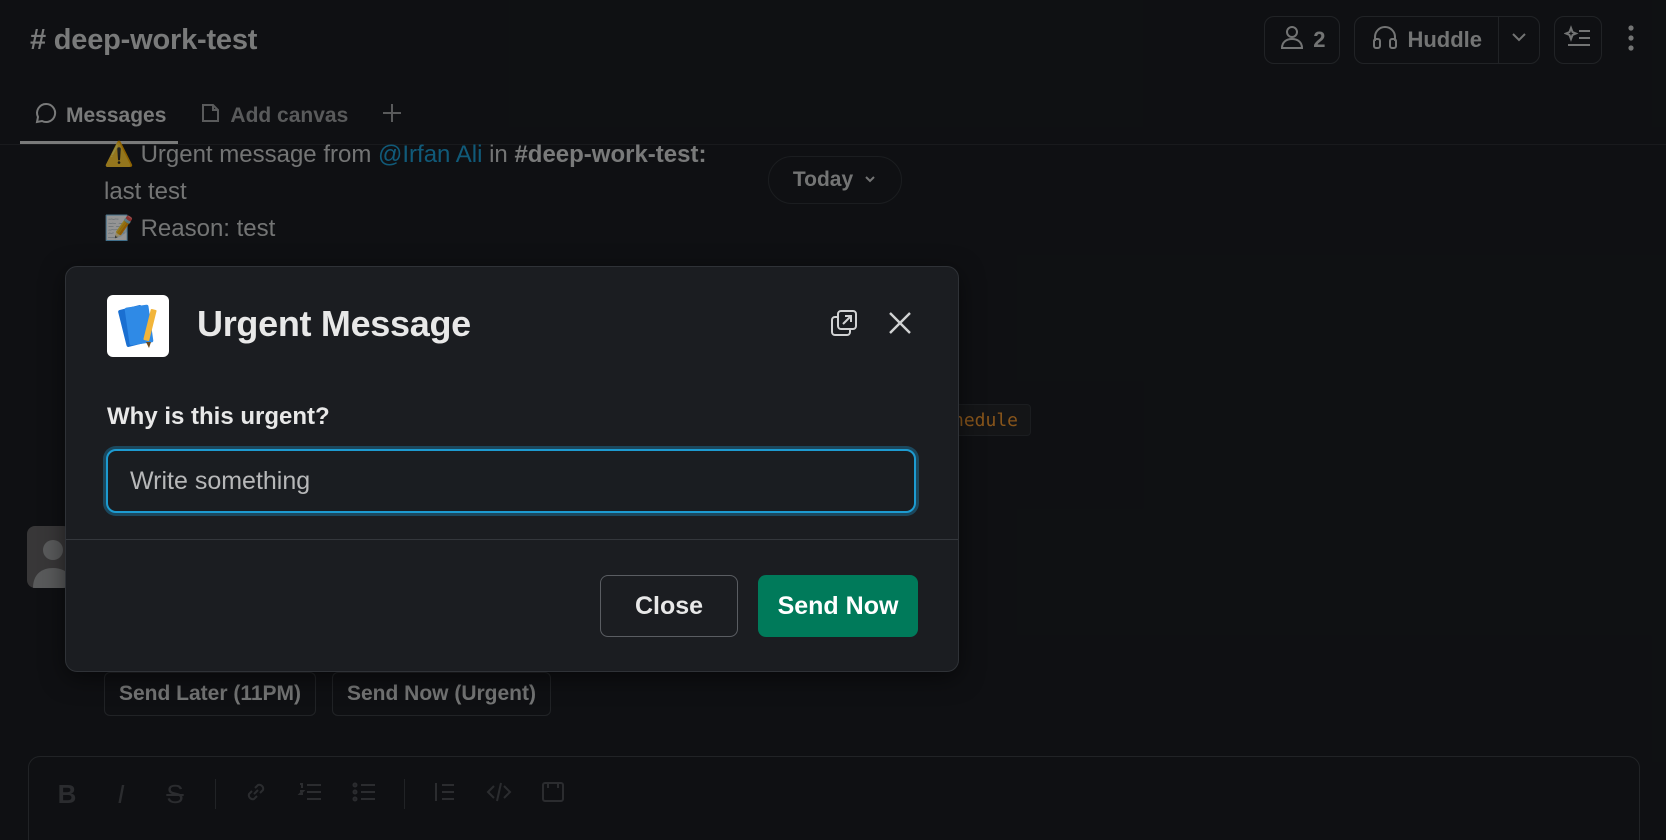 The width and height of the screenshot is (1666, 840). I want to click on urgency-reason-input, so click(511, 481).